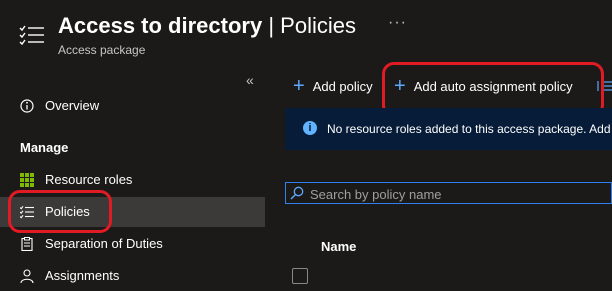 This screenshot has height=291, width=612. Describe the element at coordinates (250, 80) in the screenshot. I see `collapse-sidebar-button: «` at that location.